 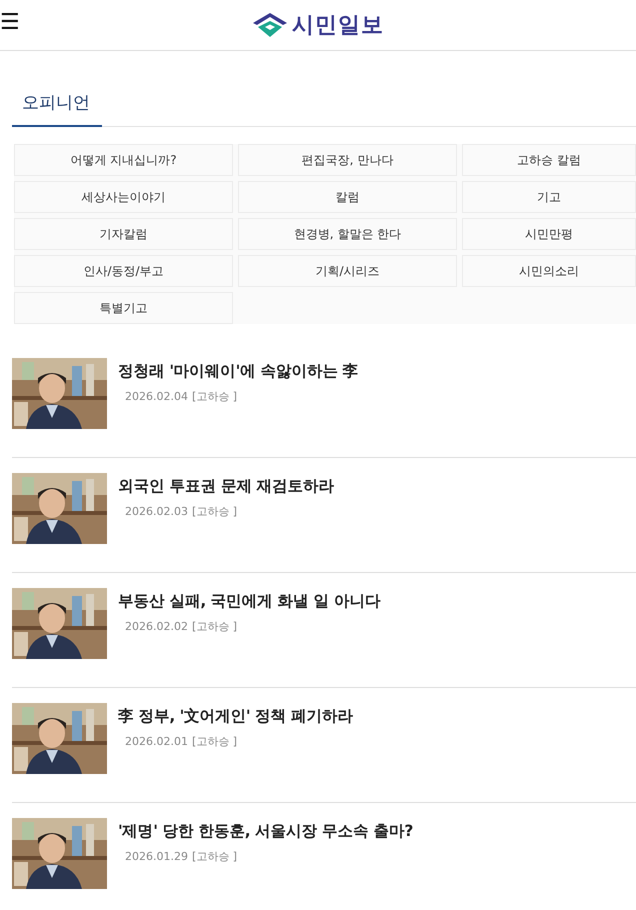 What do you see at coordinates (347, 234) in the screenshot?
I see `category-link: 현경병, 할말은 한다` at bounding box center [347, 234].